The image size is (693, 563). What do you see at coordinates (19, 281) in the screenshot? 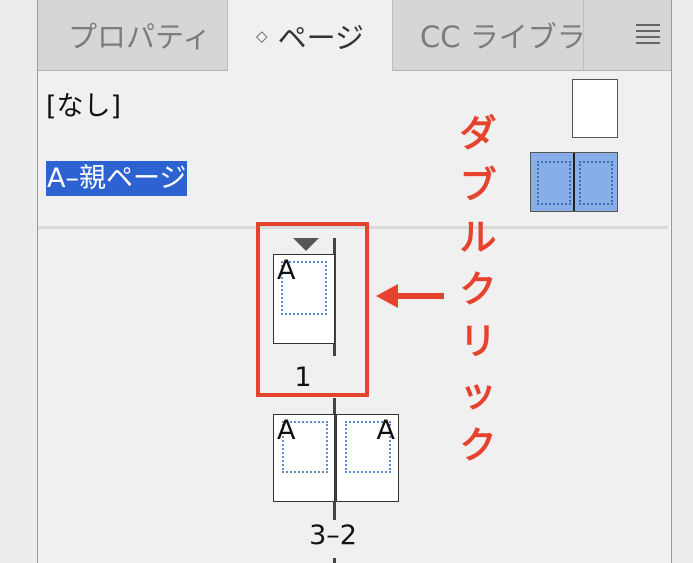
I see `left-panel-edge` at bounding box center [19, 281].